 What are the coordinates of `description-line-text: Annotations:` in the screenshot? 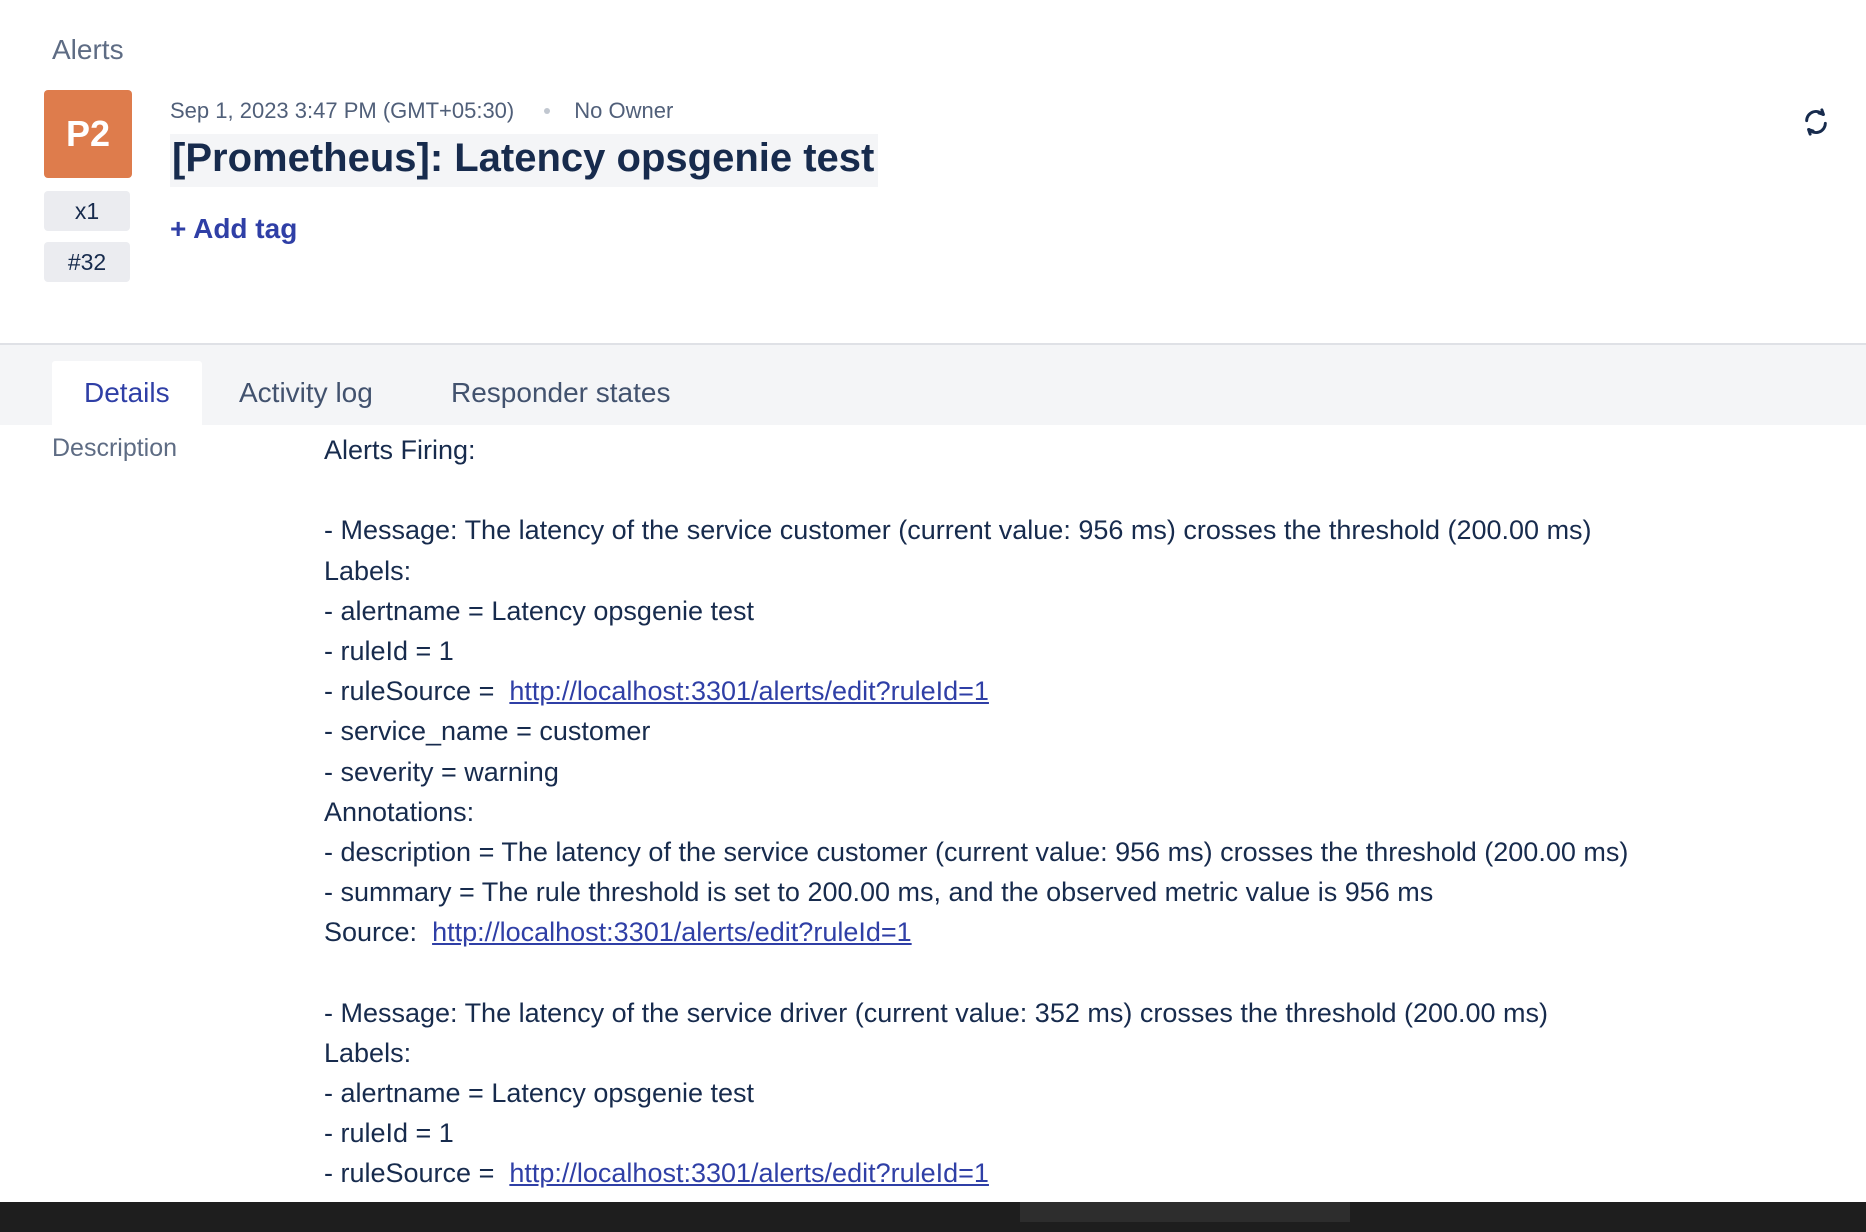 It's located at (399, 811).